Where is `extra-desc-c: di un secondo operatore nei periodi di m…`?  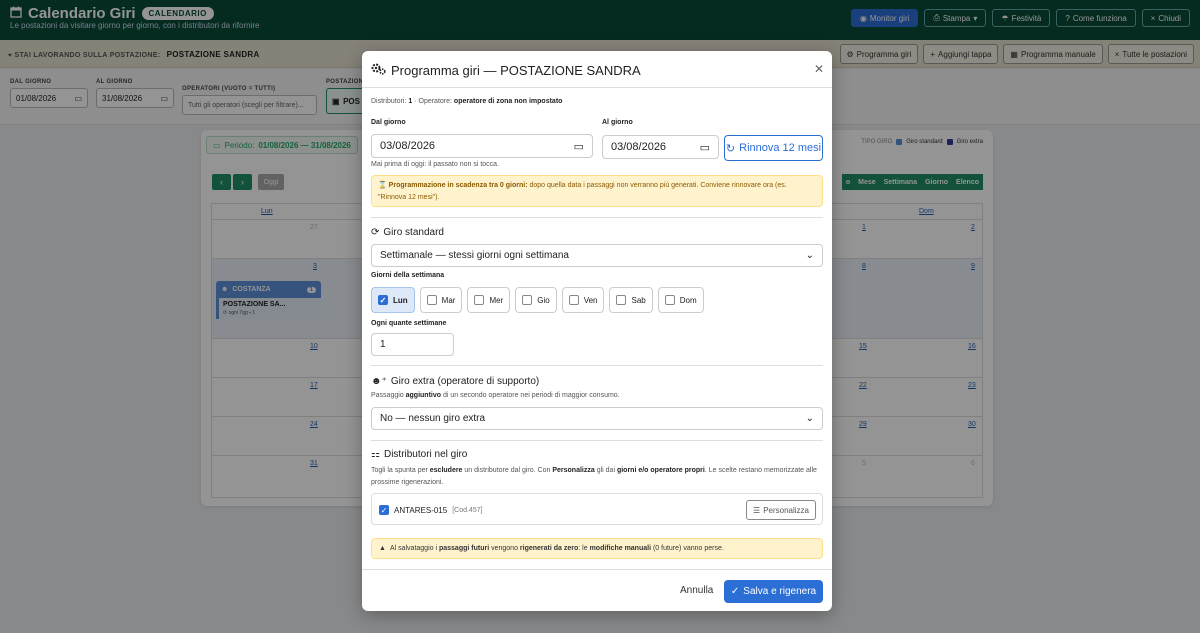 extra-desc-c: di un secondo operatore nei periodi di m… is located at coordinates (530, 395).